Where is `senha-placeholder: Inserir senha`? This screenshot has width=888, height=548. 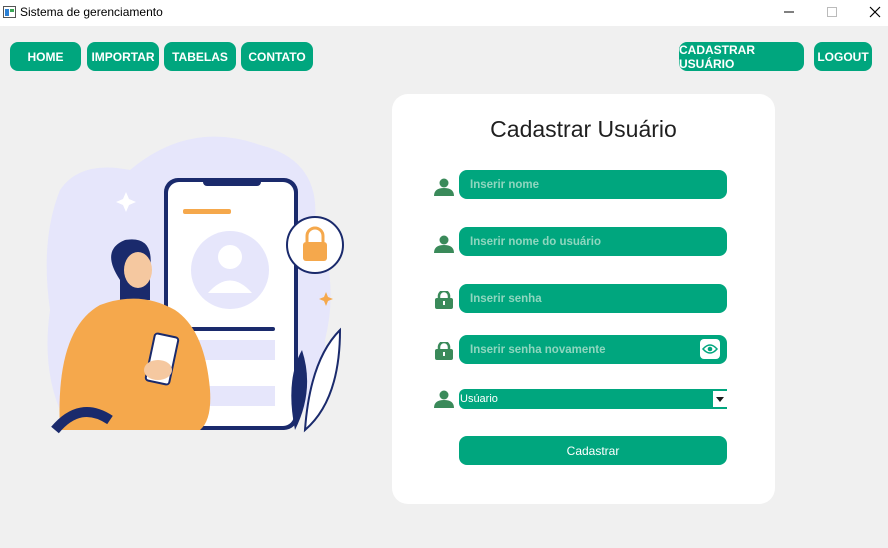 senha-placeholder: Inserir senha is located at coordinates (506, 298).